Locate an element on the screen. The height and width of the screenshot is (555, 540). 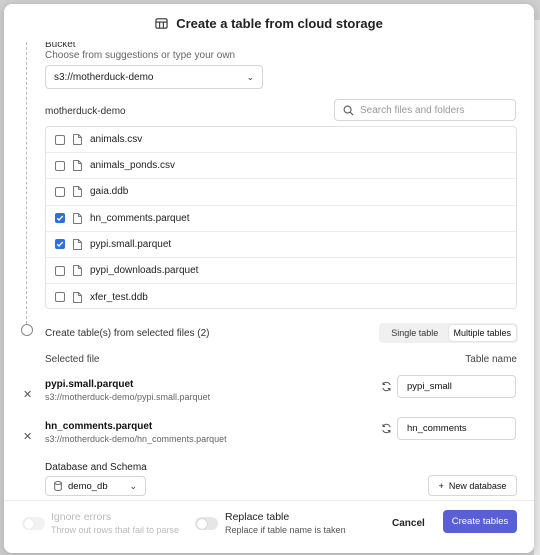
selected-file-name: pypi.small.parquet is located at coordinates (89, 384).